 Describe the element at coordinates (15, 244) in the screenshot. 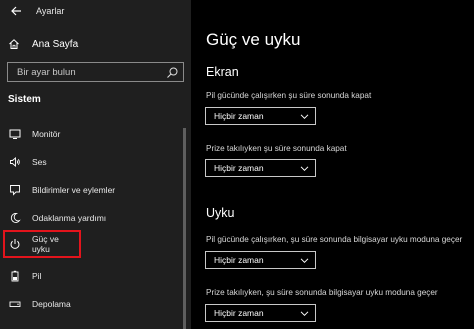

I see `power-icon` at that location.